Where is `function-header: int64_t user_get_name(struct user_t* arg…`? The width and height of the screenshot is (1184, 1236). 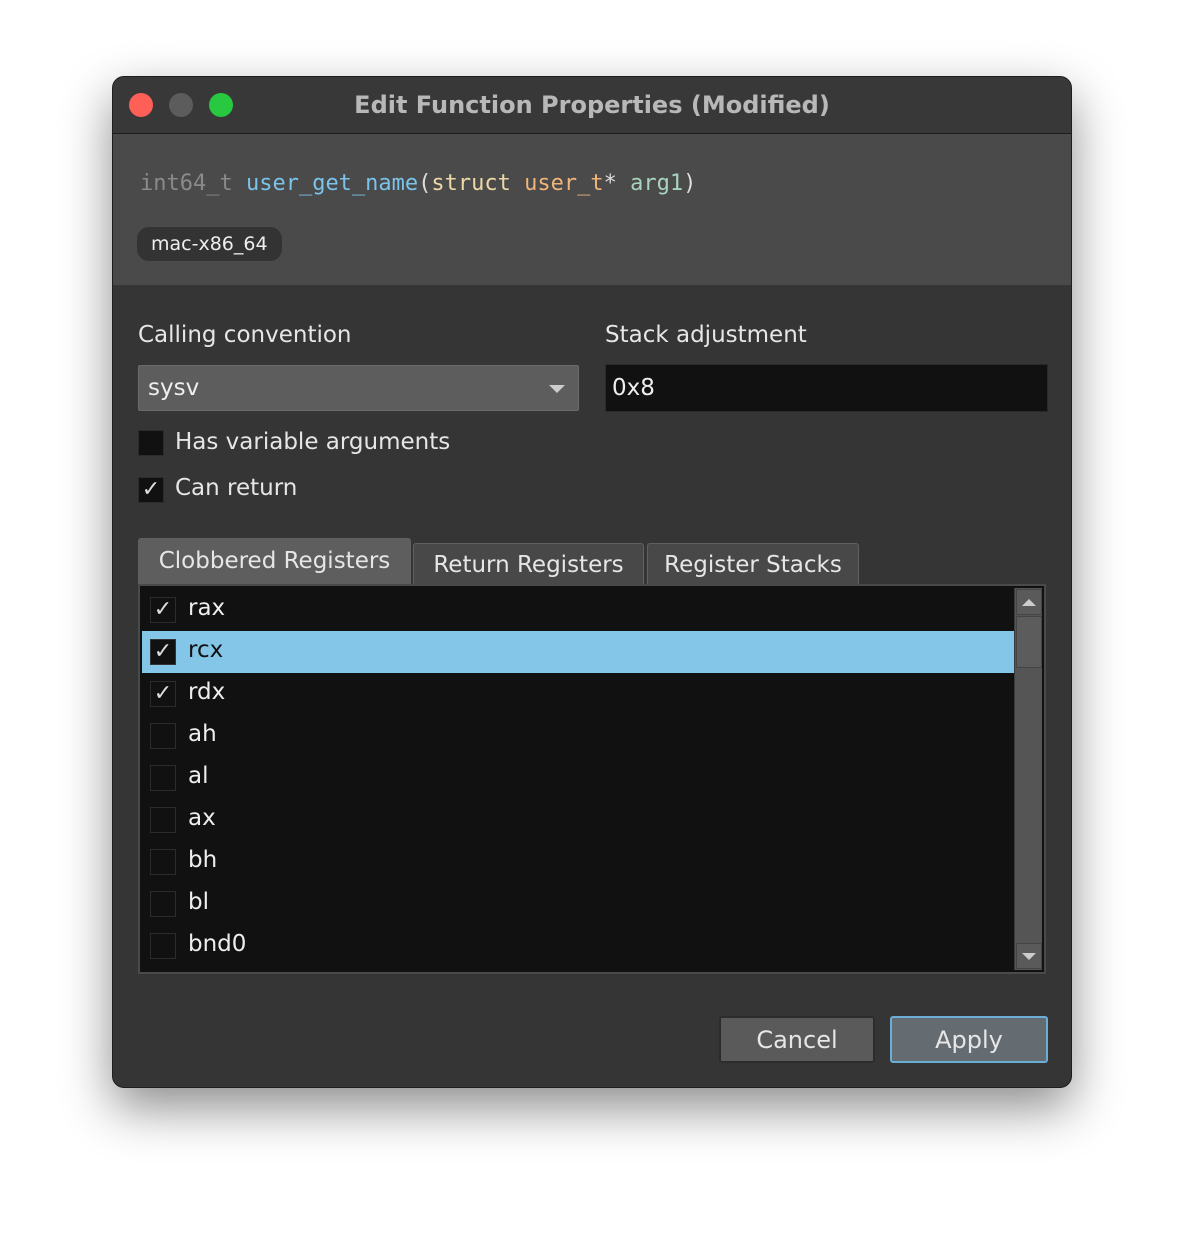 function-header: int64_t user_get_name(struct user_t* arg… is located at coordinates (592, 209).